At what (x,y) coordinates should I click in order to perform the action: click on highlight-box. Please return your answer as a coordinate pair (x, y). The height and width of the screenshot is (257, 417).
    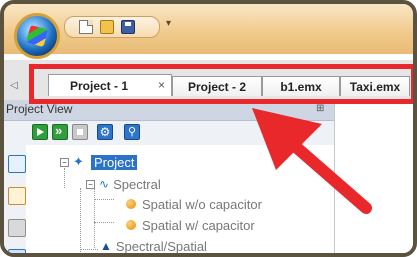
    Looking at the image, I should click on (221, 84).